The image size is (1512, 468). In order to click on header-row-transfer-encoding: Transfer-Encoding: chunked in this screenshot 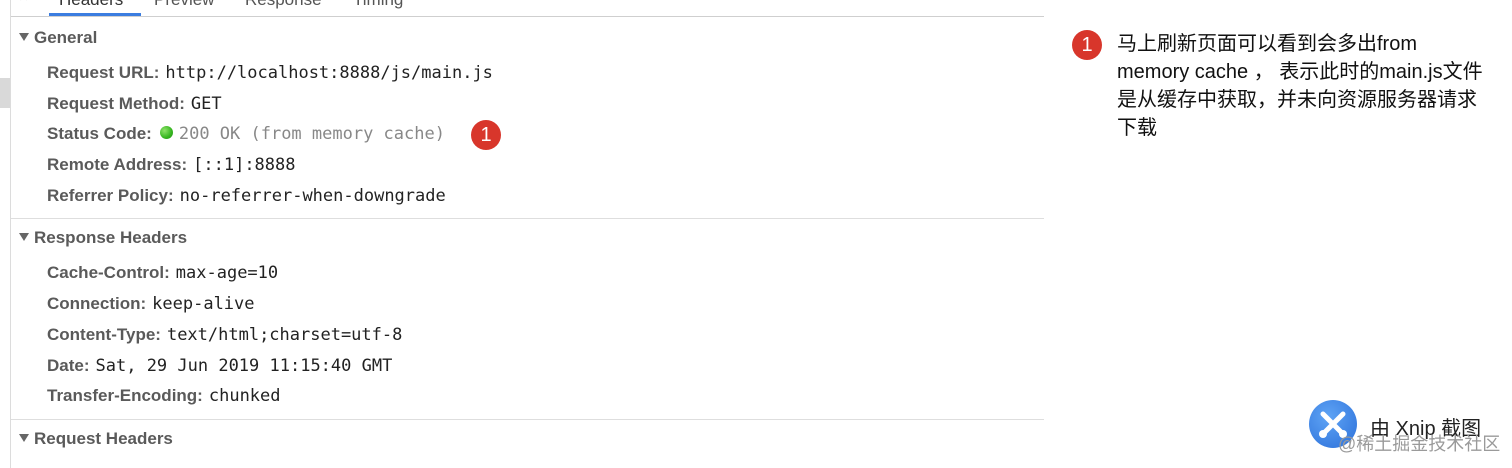, I will do `click(164, 396)`.